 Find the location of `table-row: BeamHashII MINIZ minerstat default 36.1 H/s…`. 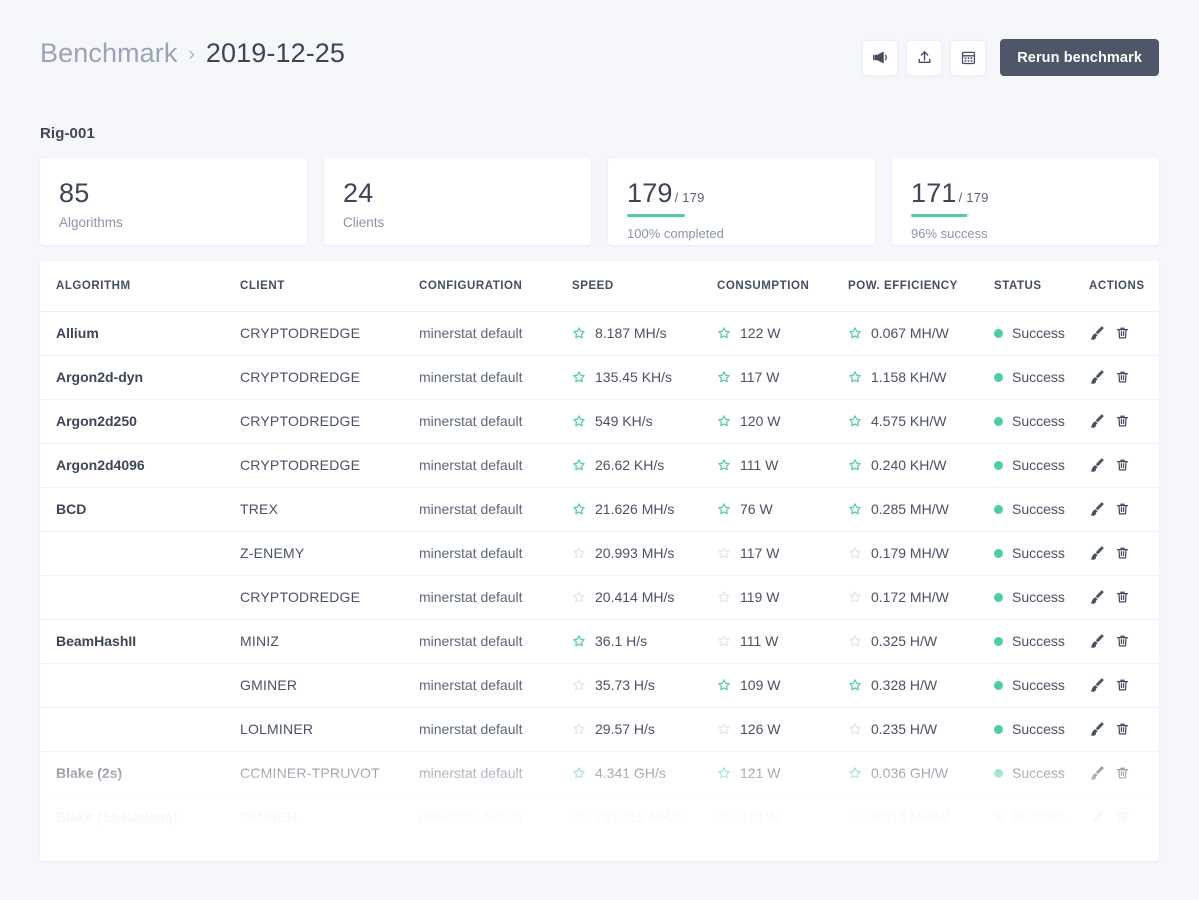

table-row: BeamHashII MINIZ minerstat default 36.1 H/s… is located at coordinates (599, 641).